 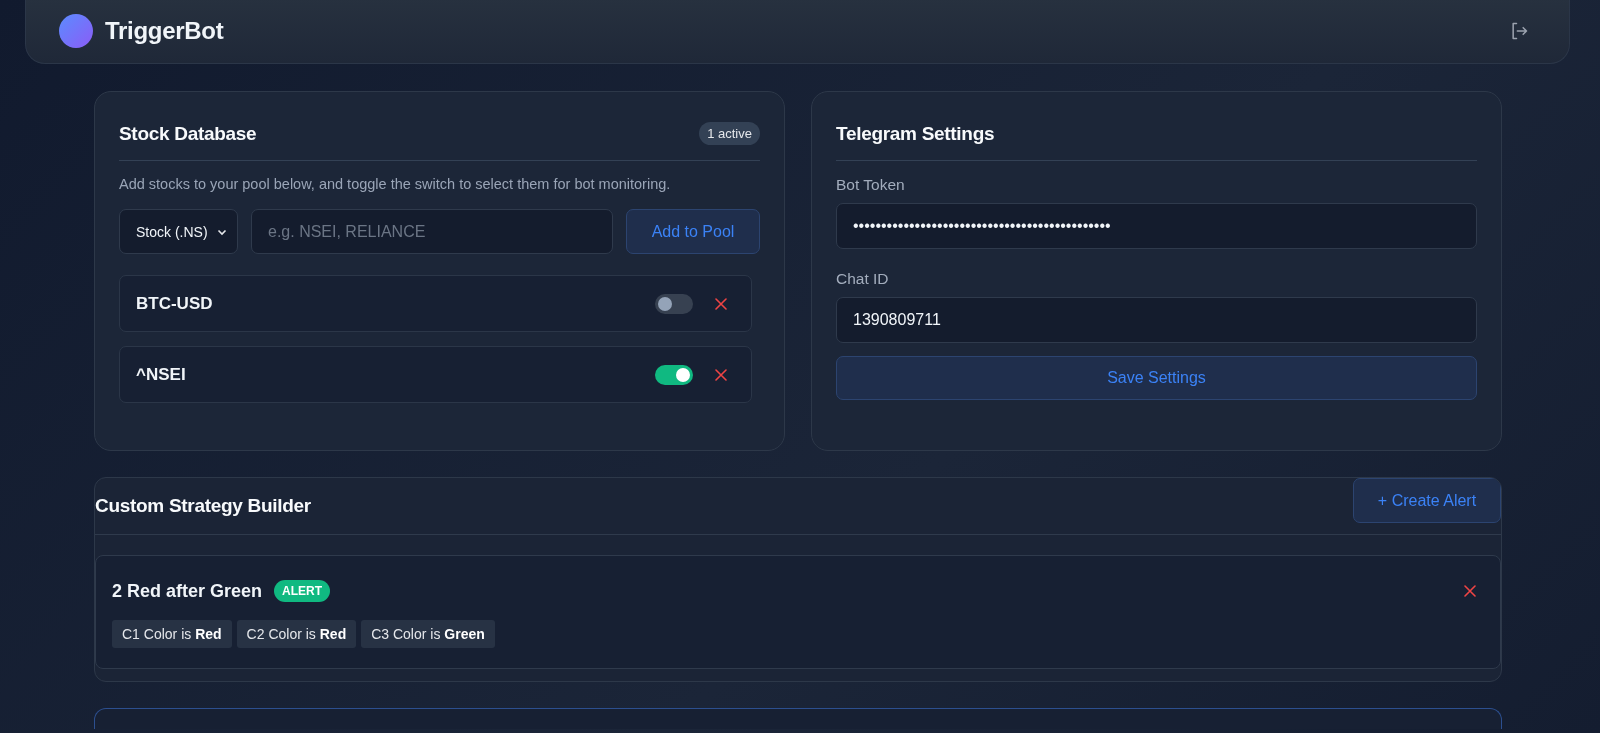 I want to click on alert-tag: ALERT, so click(x=302, y=591).